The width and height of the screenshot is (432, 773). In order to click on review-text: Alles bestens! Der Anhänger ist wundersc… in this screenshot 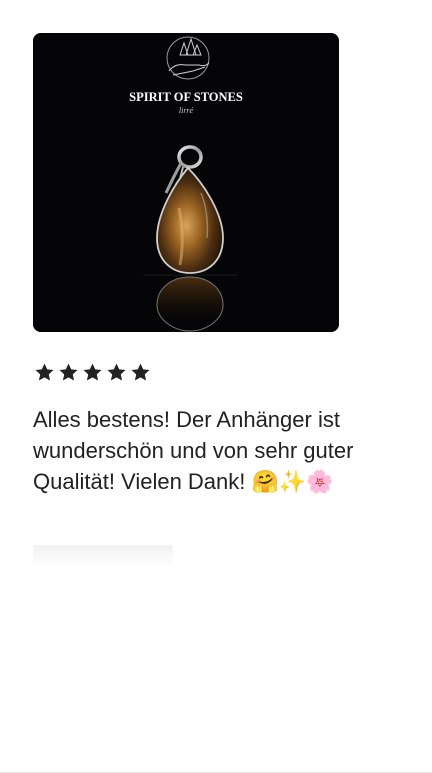, I will do `click(193, 450)`.